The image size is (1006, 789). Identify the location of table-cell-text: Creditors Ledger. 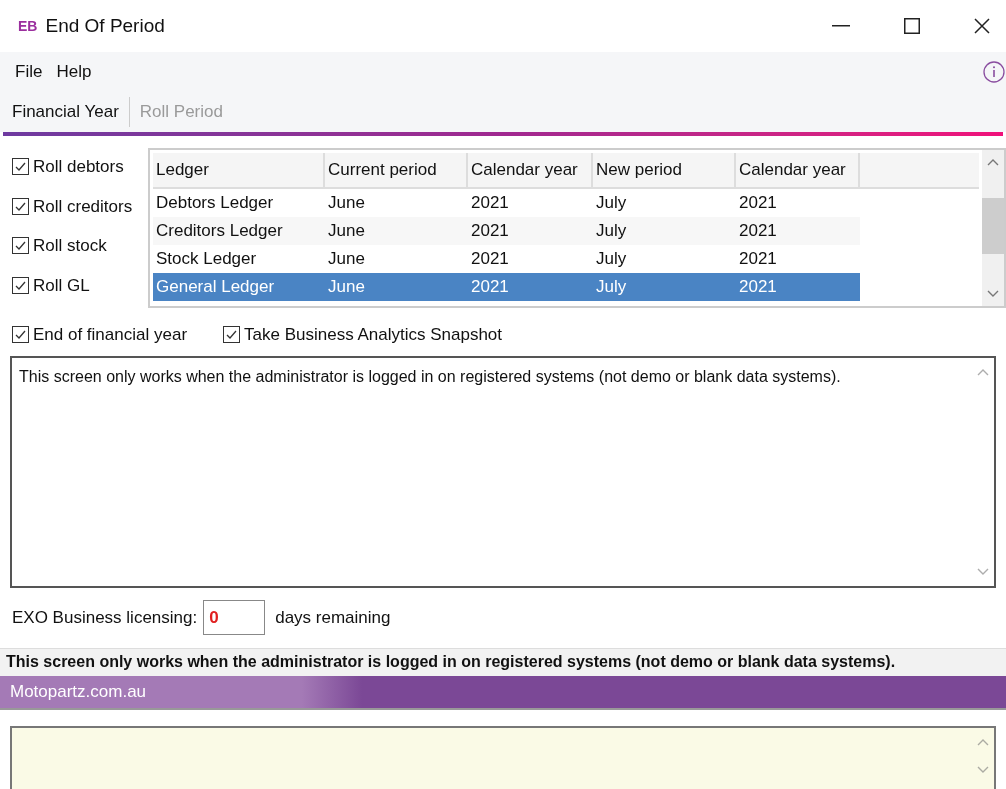
(219, 230).